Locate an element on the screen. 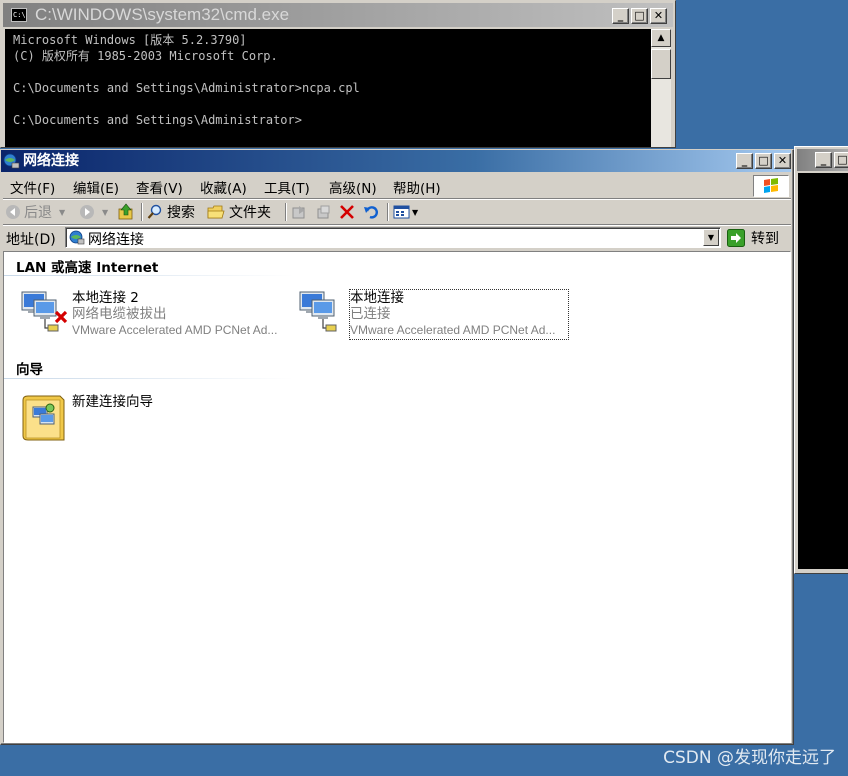  wizard-name: 新建连接向导 is located at coordinates (112, 402).